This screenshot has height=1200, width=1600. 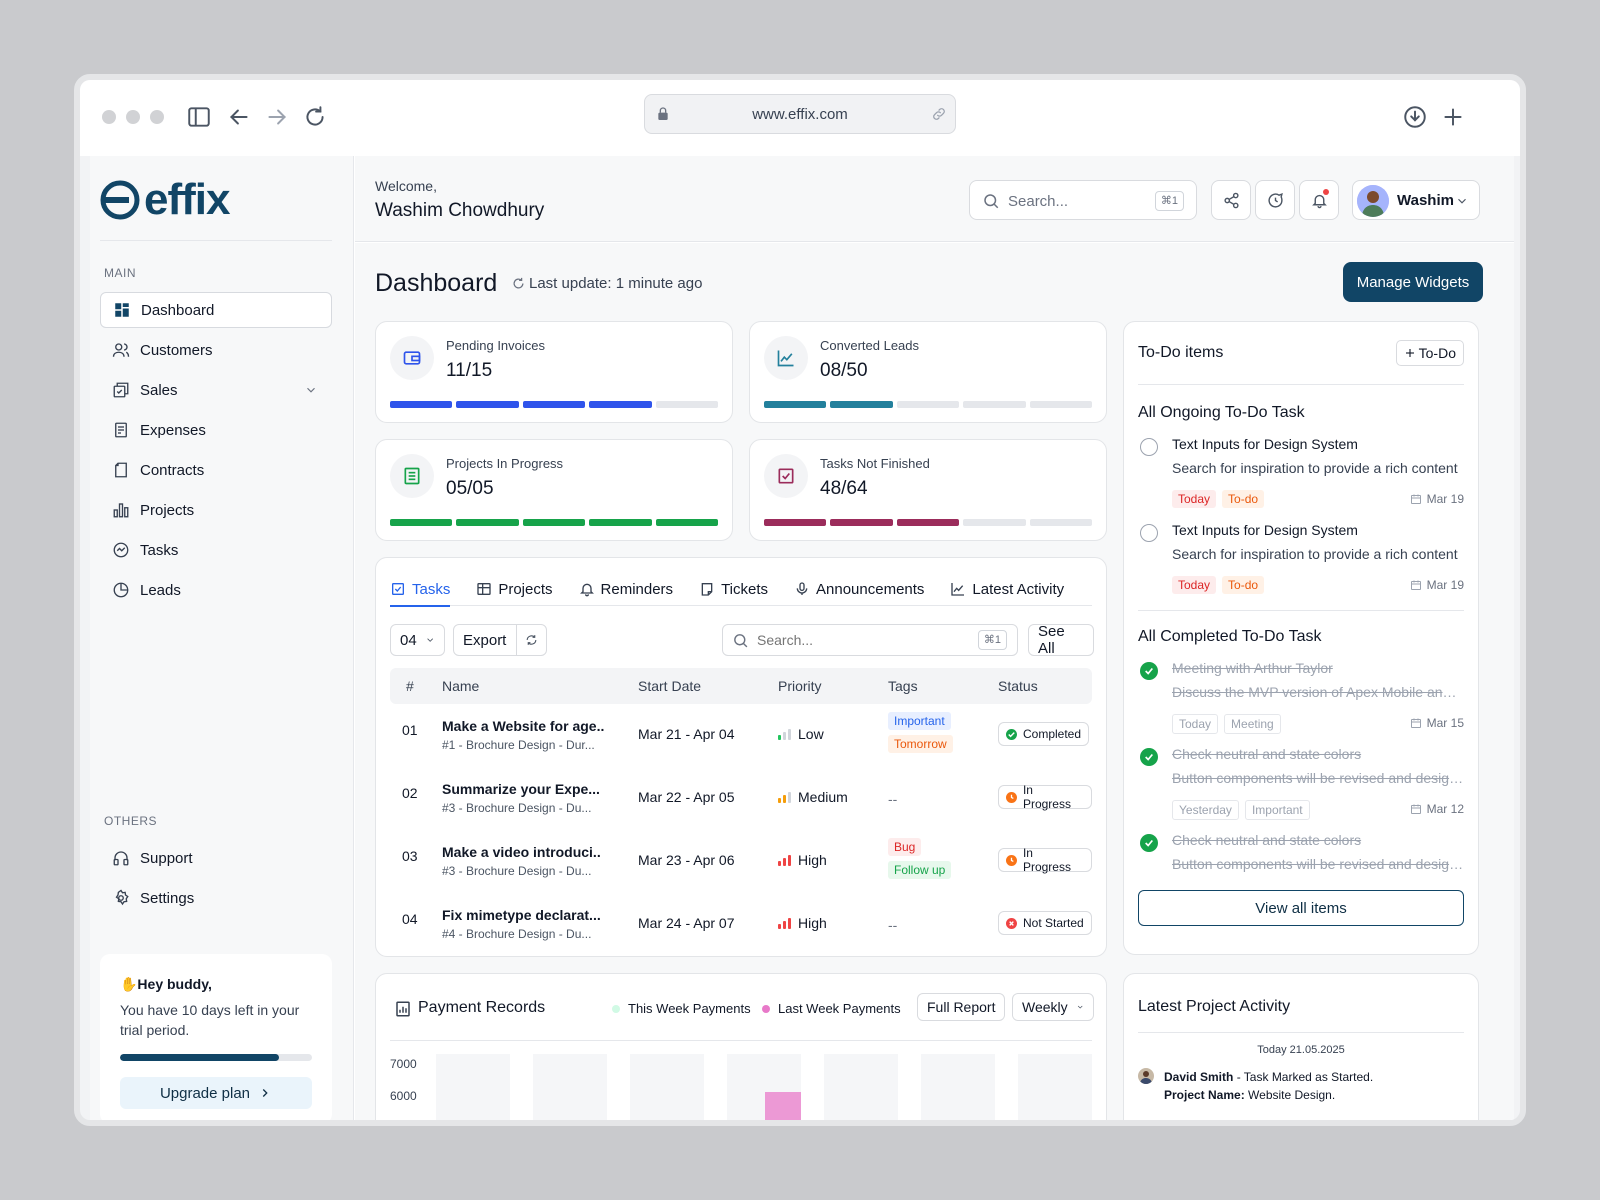 What do you see at coordinates (527, 852) in the screenshot?
I see `task-name: Make a video introduci..` at bounding box center [527, 852].